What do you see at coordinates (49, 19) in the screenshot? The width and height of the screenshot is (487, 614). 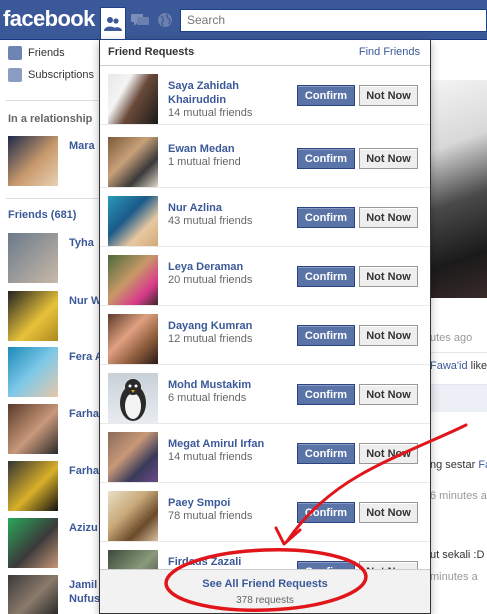 I see `facebook-logo: facebook` at bounding box center [49, 19].